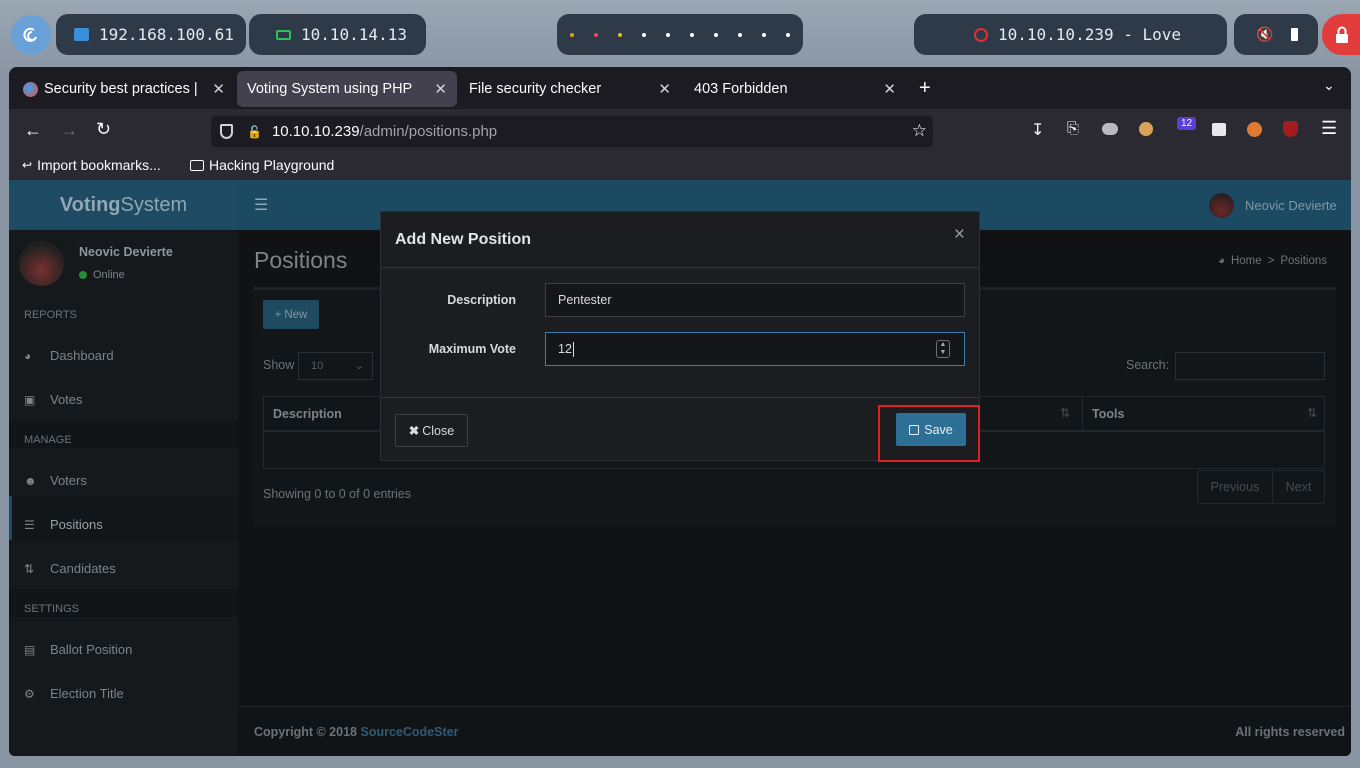 This screenshot has height=768, width=1360. Describe the element at coordinates (1187, 123) in the screenshot. I see `badge-extension-icon: 12` at that location.